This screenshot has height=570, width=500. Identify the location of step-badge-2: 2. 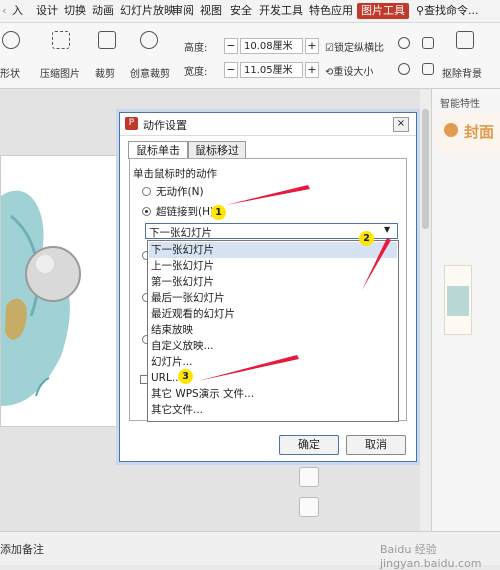
(366, 238).